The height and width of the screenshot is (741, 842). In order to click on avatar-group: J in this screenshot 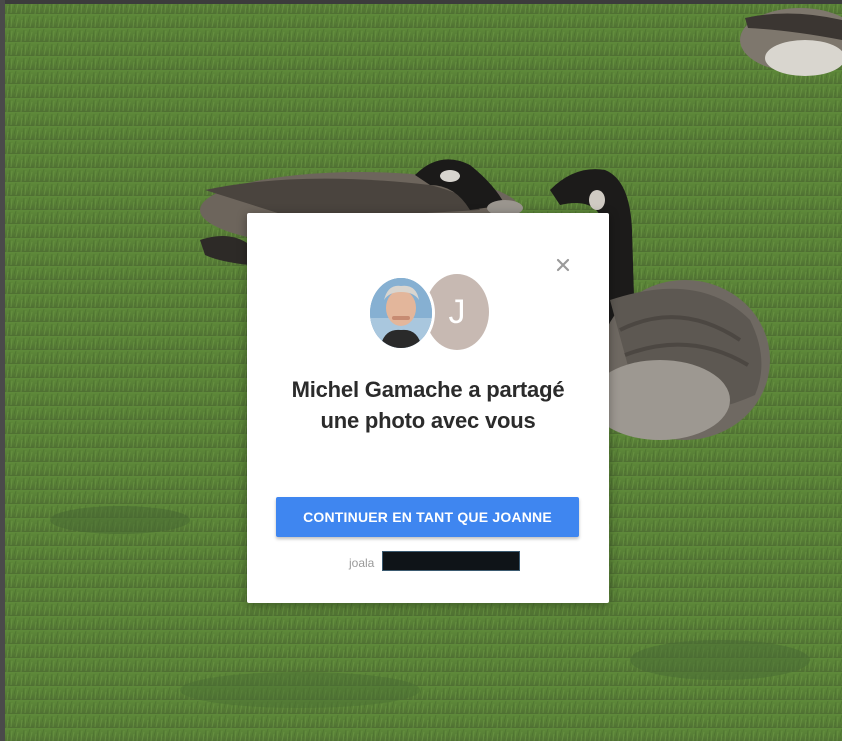, I will do `click(428, 313)`.